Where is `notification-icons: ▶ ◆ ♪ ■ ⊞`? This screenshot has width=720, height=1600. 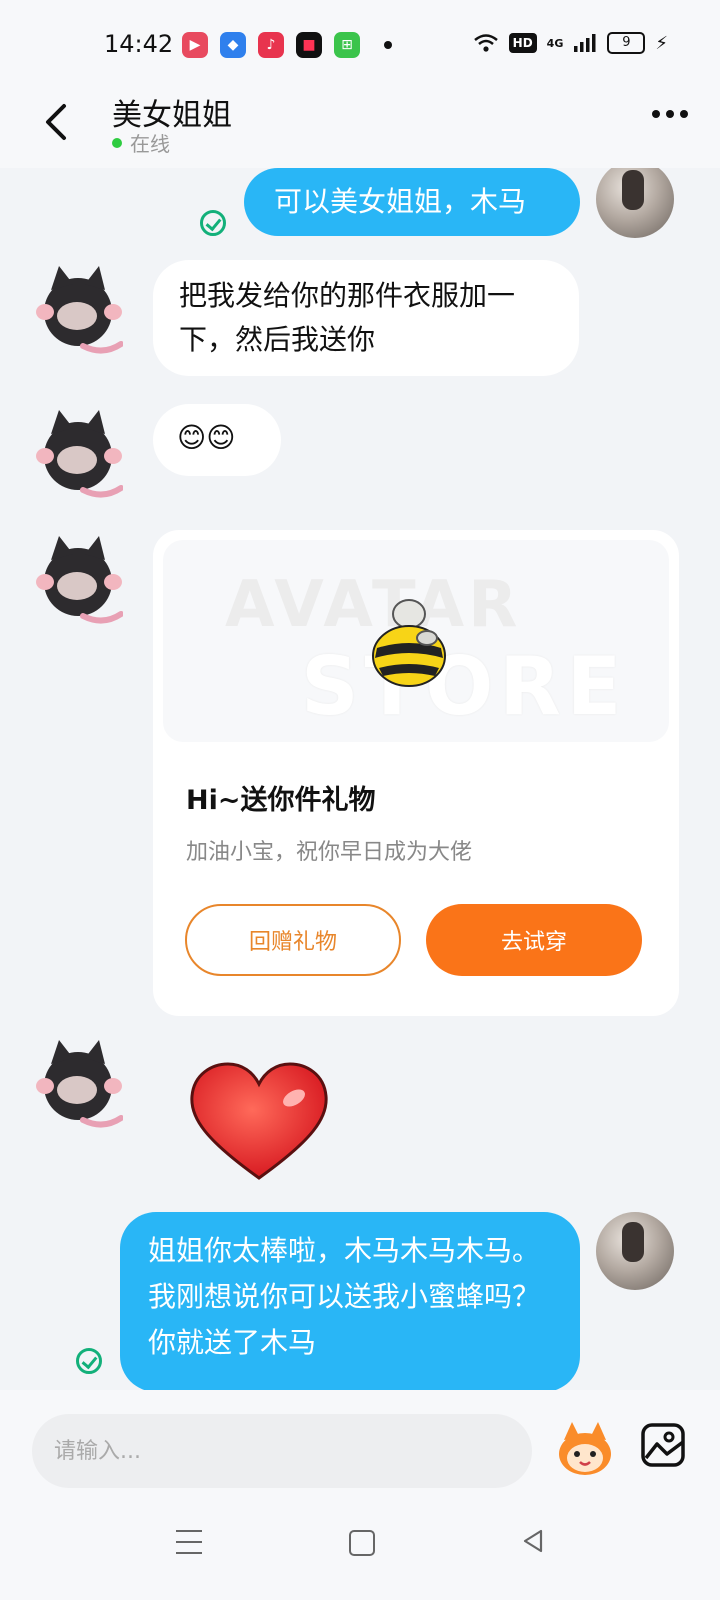
notification-icons: ▶ ◆ ♪ ■ ⊞ is located at coordinates (287, 45).